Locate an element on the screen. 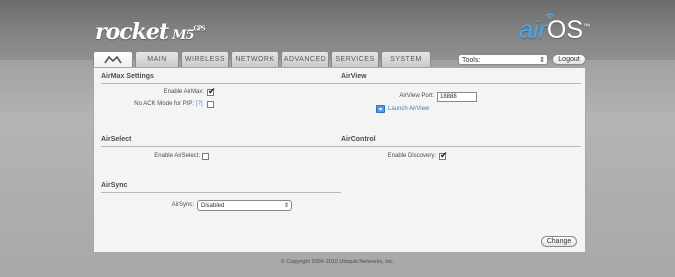 The image size is (675, 277). airview-port-input: 18888 is located at coordinates (457, 97).